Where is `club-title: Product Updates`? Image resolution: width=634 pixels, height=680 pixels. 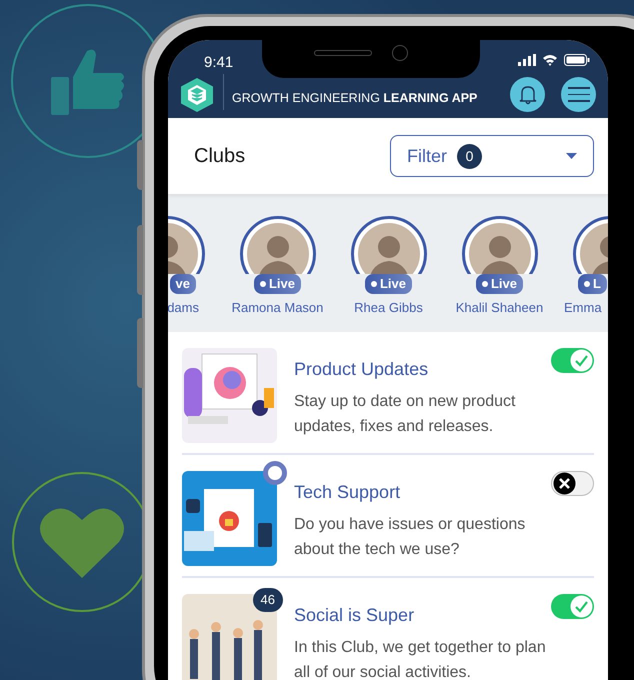 club-title: Product Updates is located at coordinates (361, 369).